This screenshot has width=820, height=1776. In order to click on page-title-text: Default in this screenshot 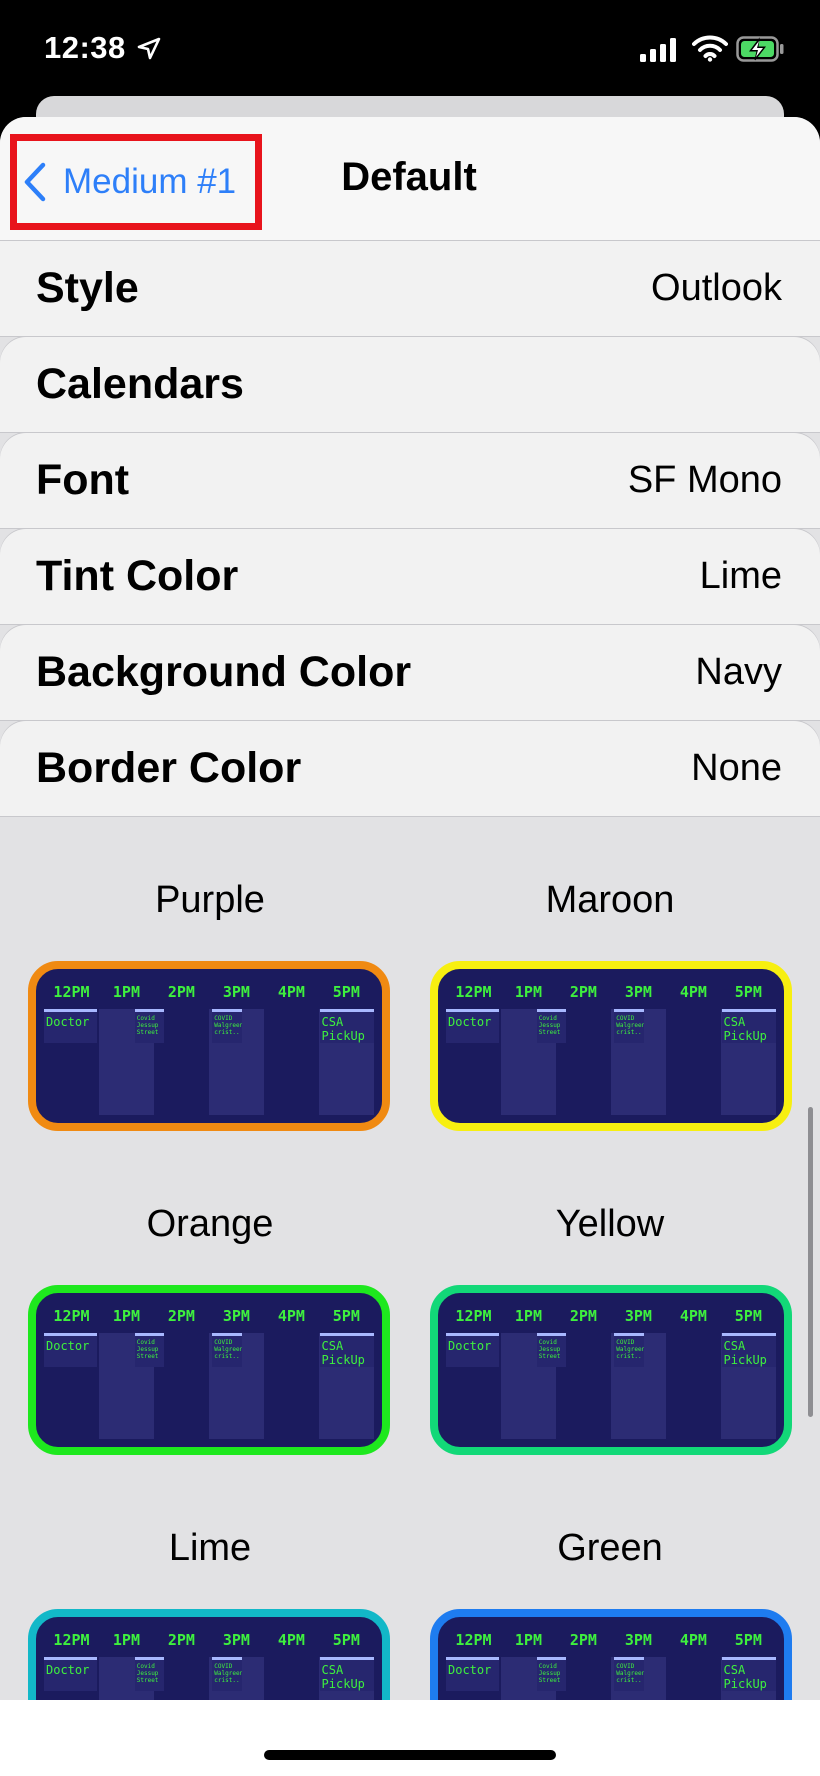, I will do `click(409, 177)`.